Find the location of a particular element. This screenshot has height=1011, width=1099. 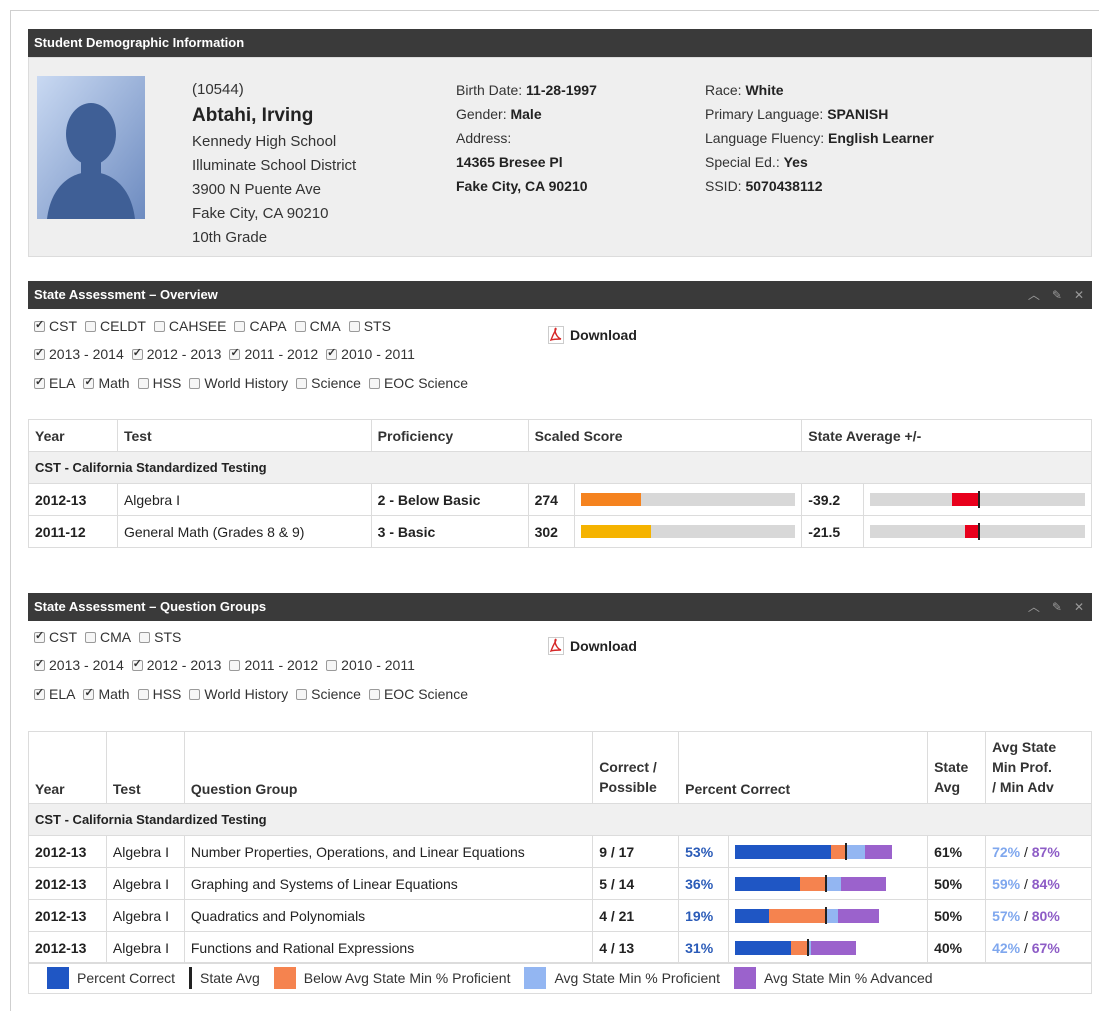

groups-download-button: Download is located at coordinates (592, 646).